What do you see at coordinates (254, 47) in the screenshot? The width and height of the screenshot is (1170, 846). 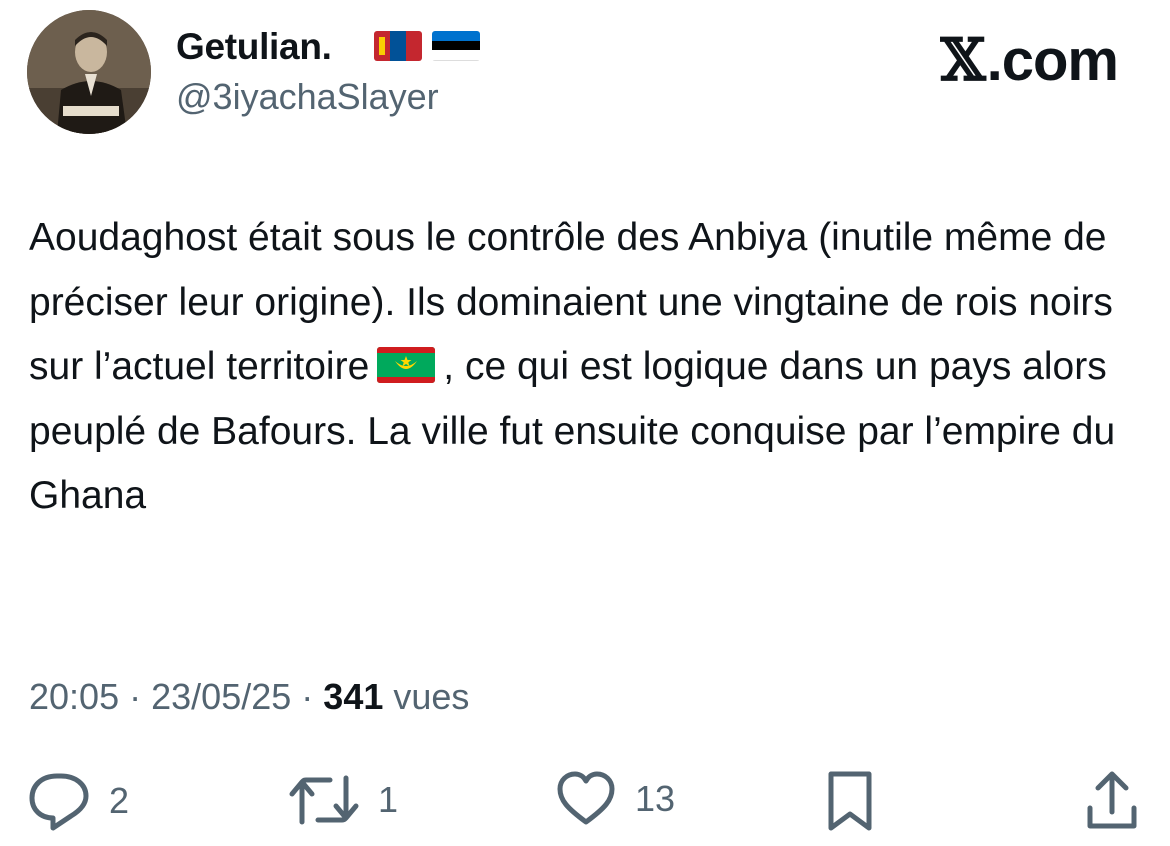 I see `display-name: Getulian.` at bounding box center [254, 47].